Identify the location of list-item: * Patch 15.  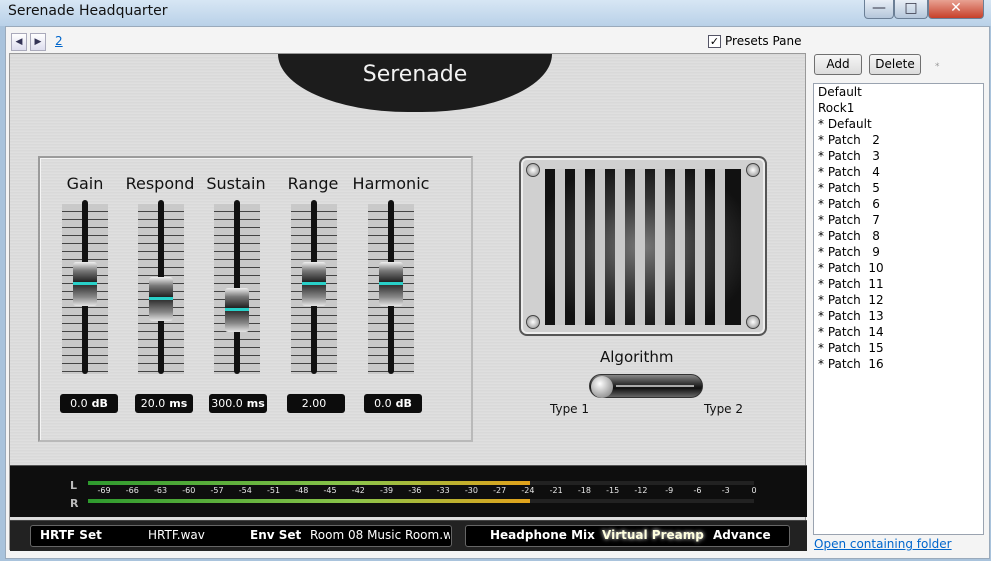
(898, 348).